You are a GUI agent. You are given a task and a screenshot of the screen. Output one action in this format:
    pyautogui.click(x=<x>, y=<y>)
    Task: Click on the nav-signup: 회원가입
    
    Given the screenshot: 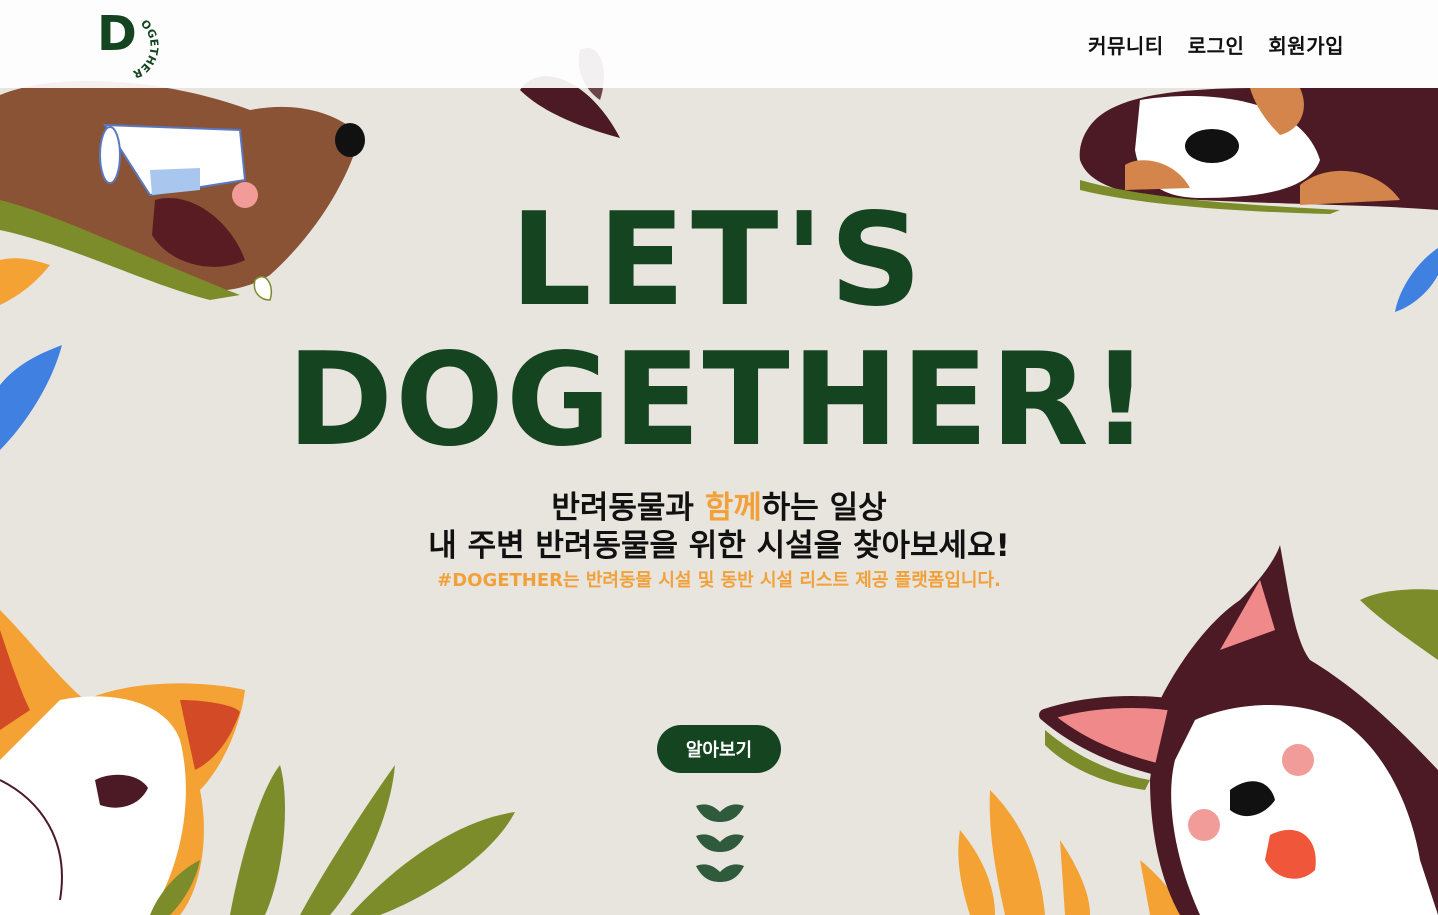 What is the action you would take?
    pyautogui.click(x=1306, y=44)
    